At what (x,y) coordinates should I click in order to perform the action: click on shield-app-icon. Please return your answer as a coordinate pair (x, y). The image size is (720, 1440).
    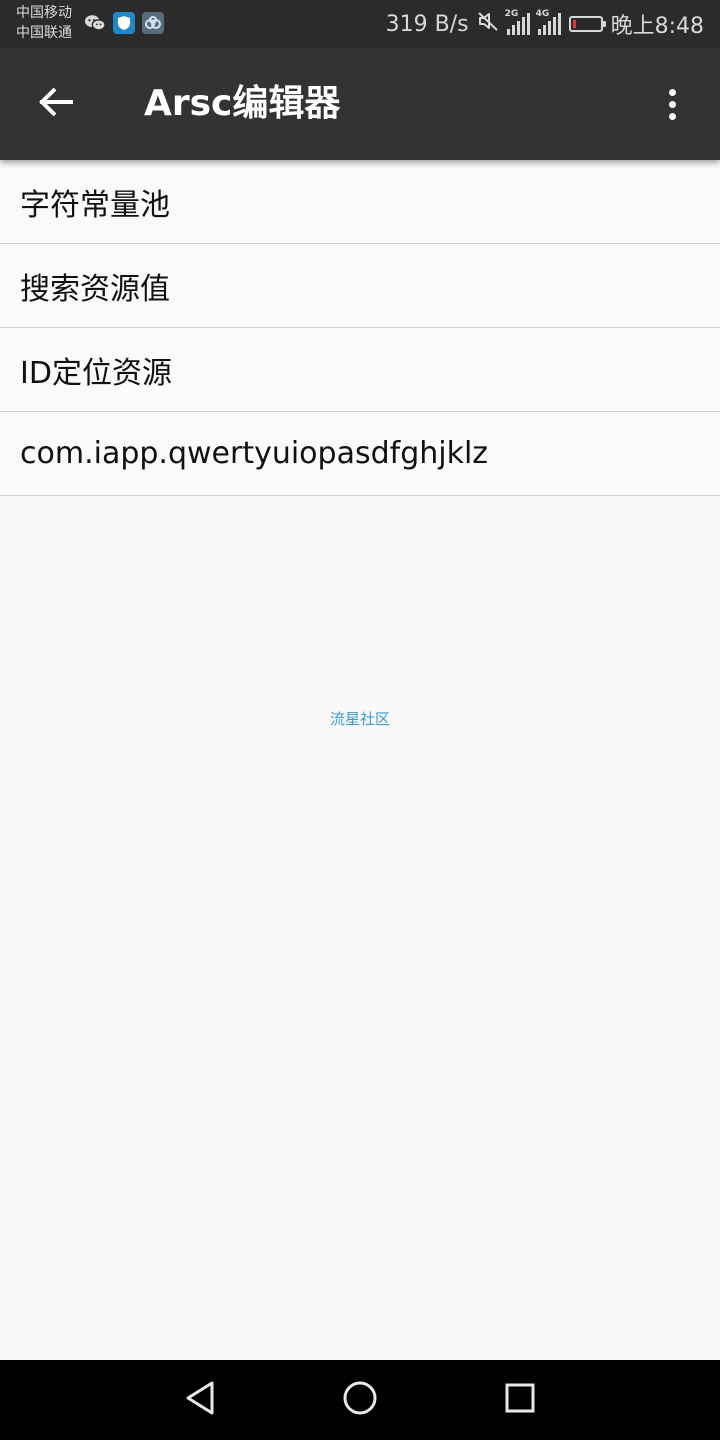
    Looking at the image, I should click on (124, 23).